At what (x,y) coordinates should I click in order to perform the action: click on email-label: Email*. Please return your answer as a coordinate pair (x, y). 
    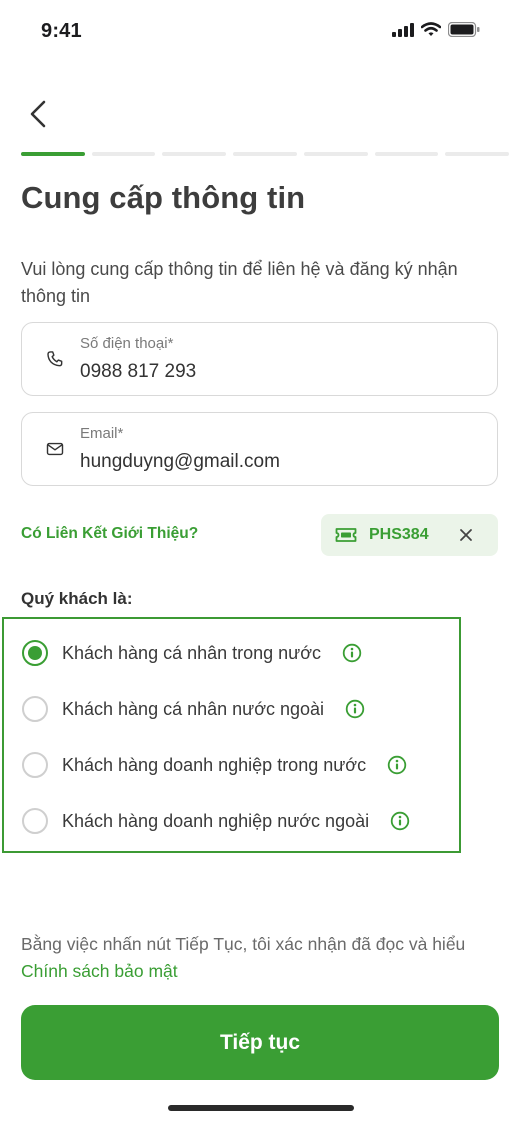
    Looking at the image, I should click on (102, 433).